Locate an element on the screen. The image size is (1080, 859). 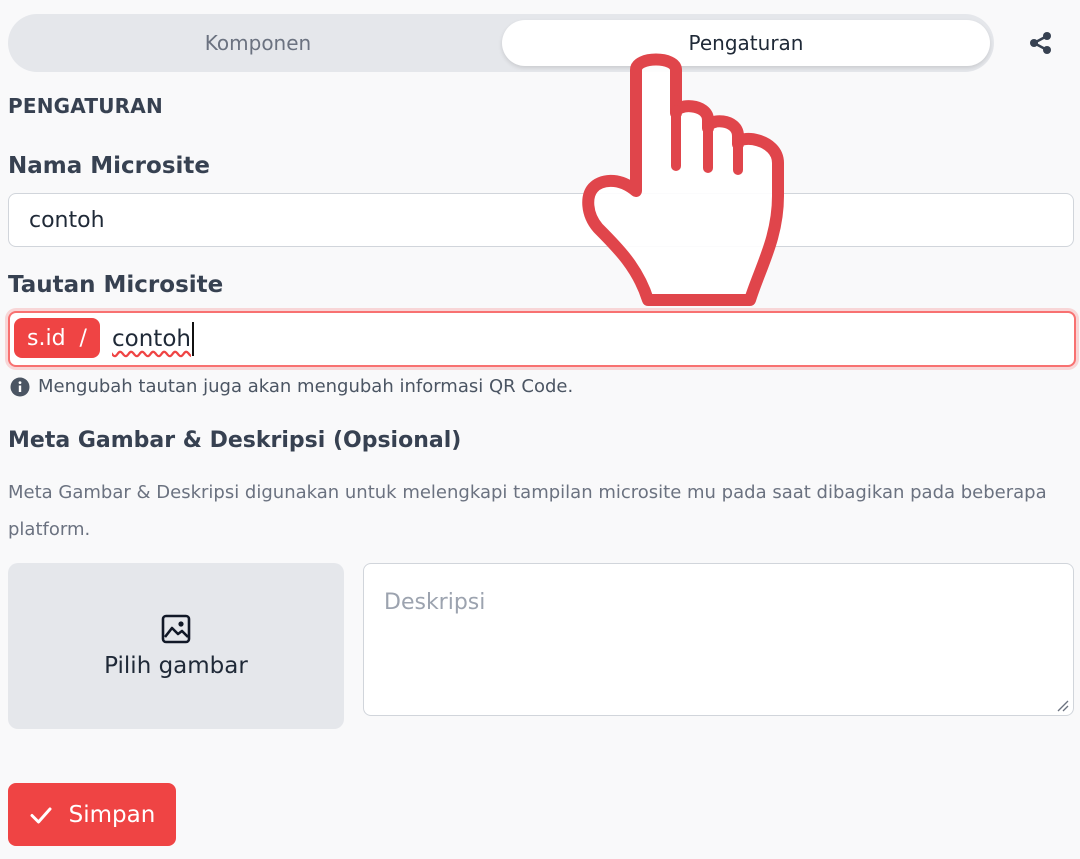
microsite-name-label: Nama Microsite is located at coordinates (109, 166).